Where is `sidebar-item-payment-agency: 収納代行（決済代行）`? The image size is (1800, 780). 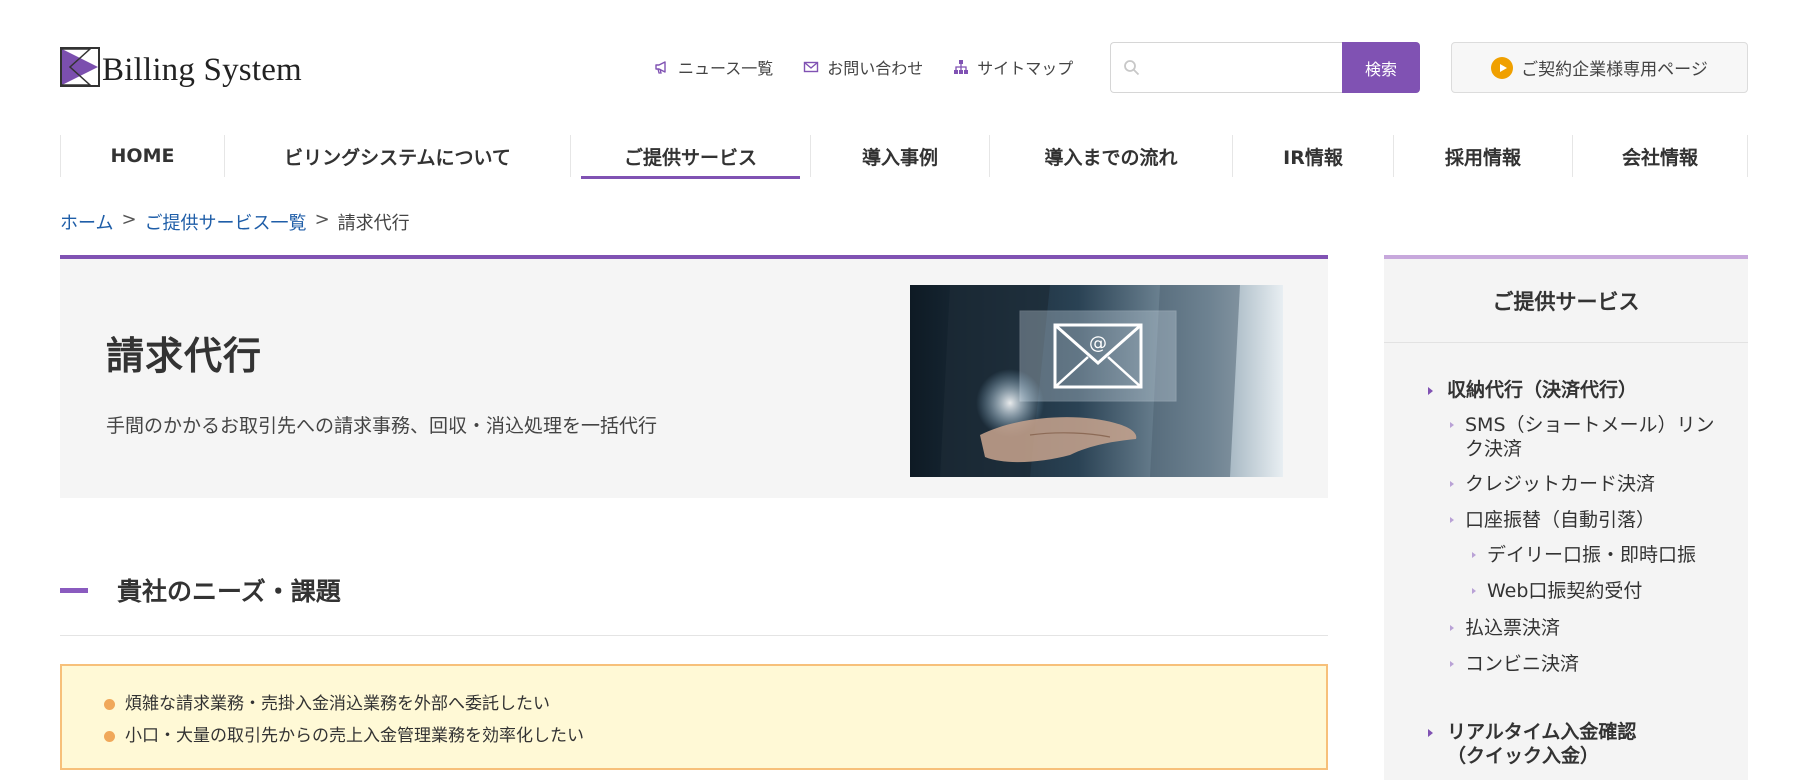 sidebar-item-payment-agency: 収納代行（決済代行） is located at coordinates (1578, 390).